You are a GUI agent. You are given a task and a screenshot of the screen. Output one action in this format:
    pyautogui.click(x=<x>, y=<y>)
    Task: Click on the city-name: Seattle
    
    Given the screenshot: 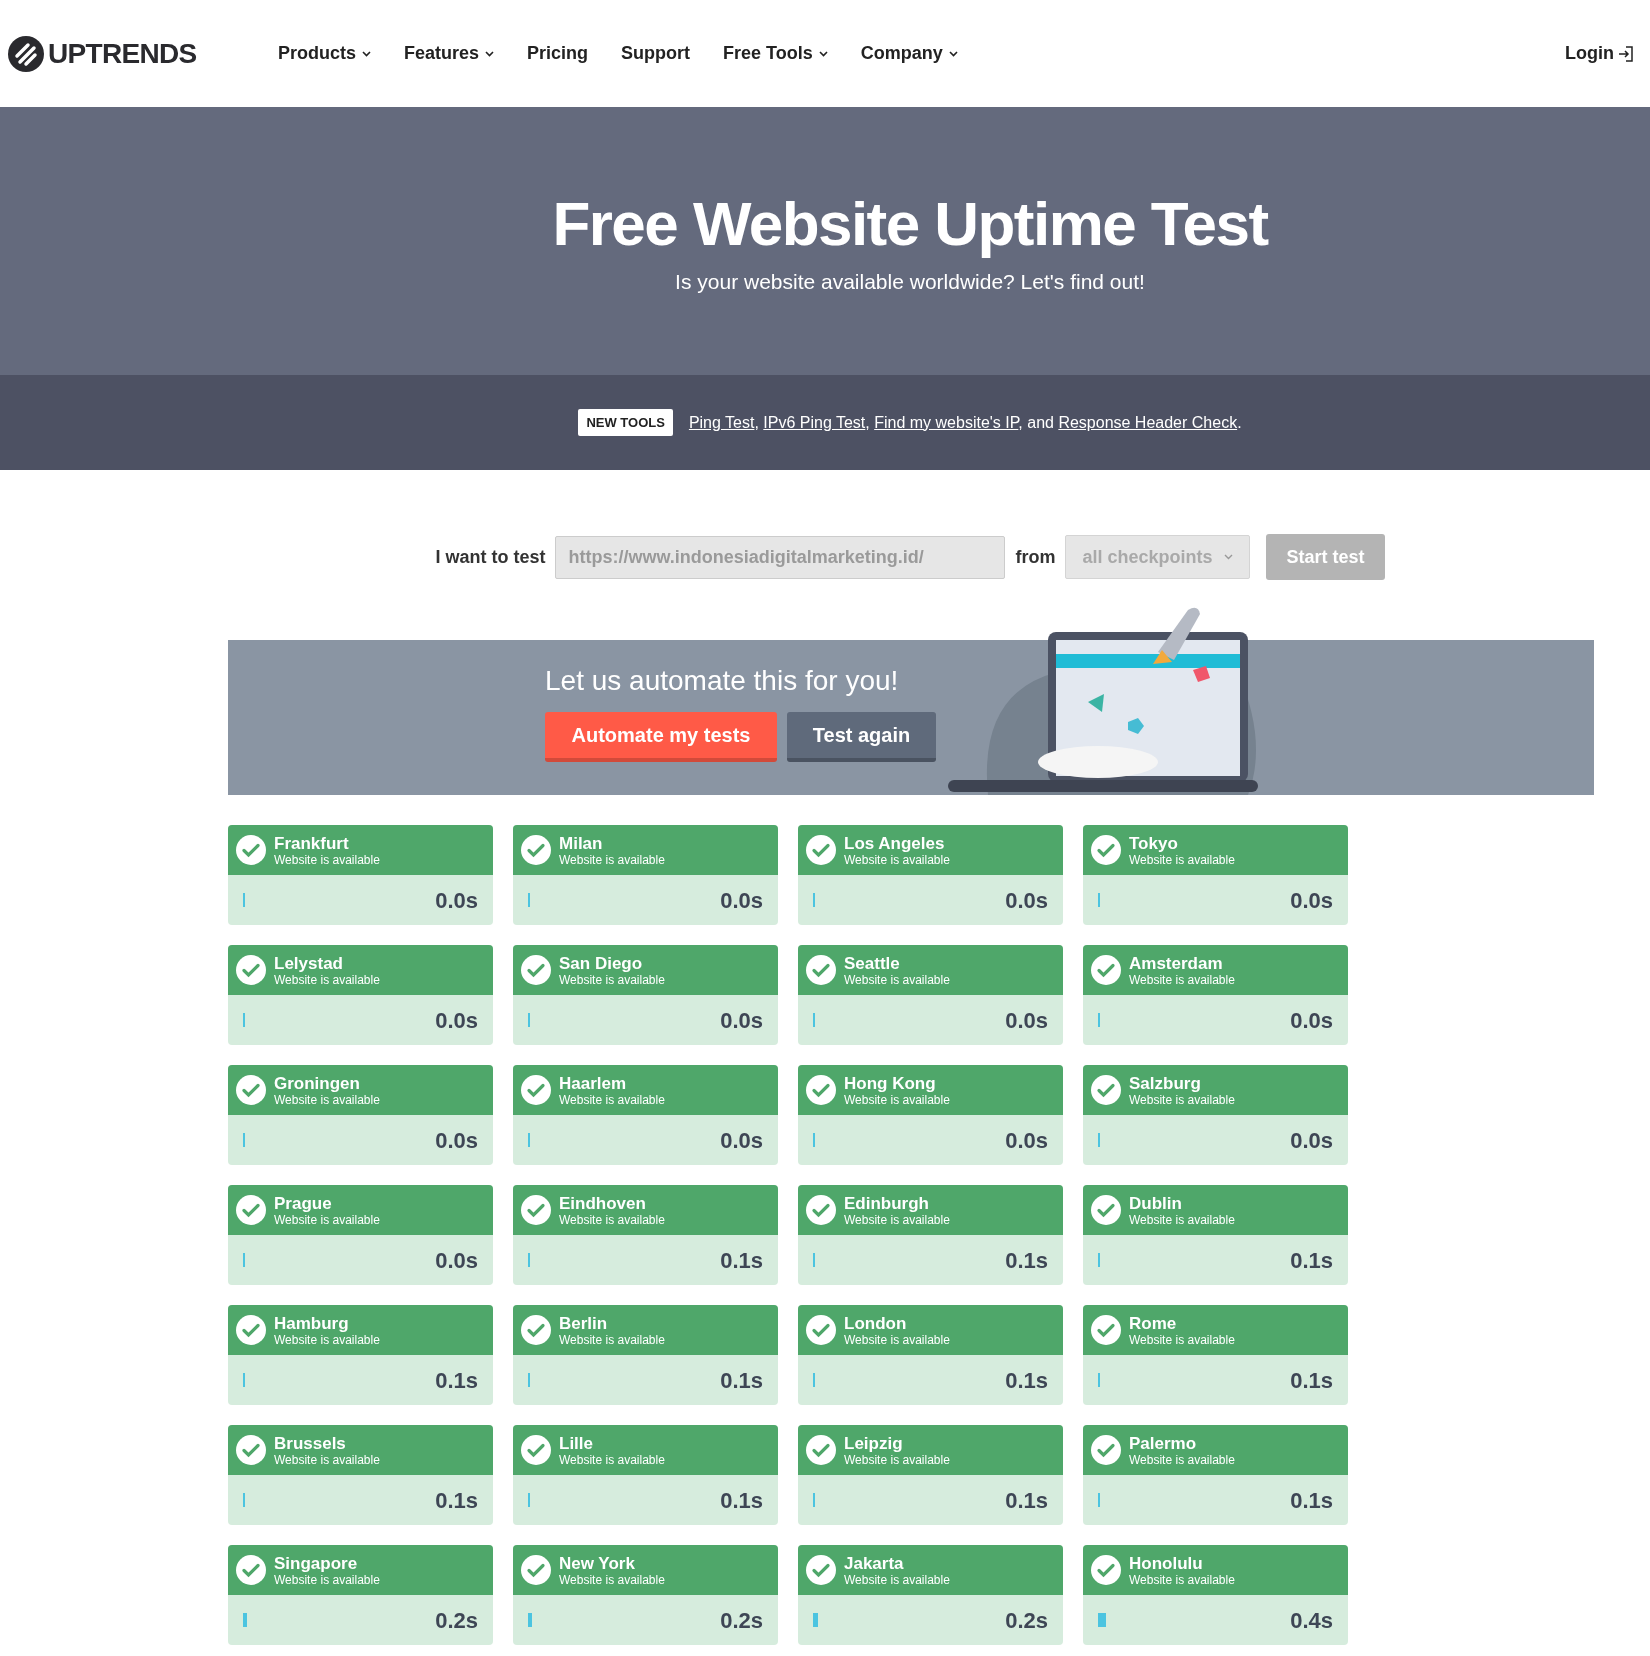 What is the action you would take?
    pyautogui.click(x=872, y=963)
    